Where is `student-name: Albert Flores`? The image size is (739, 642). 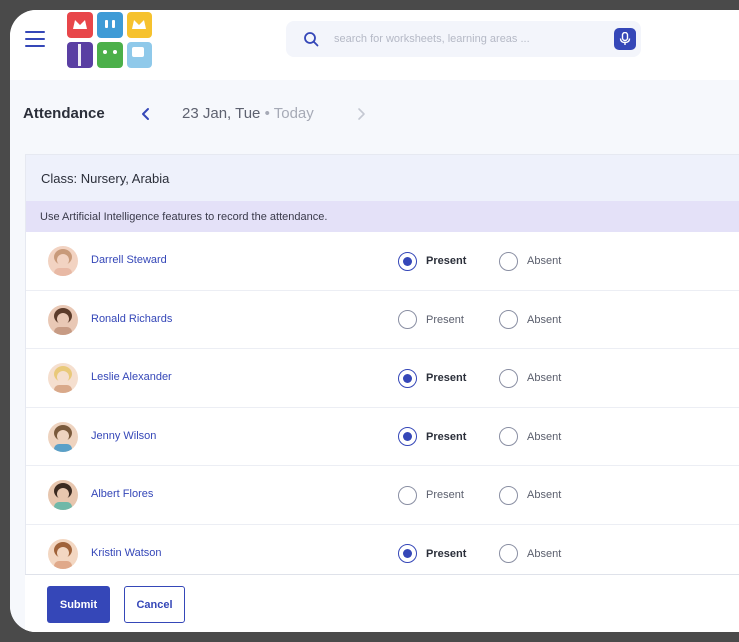
student-name: Albert Flores is located at coordinates (122, 494).